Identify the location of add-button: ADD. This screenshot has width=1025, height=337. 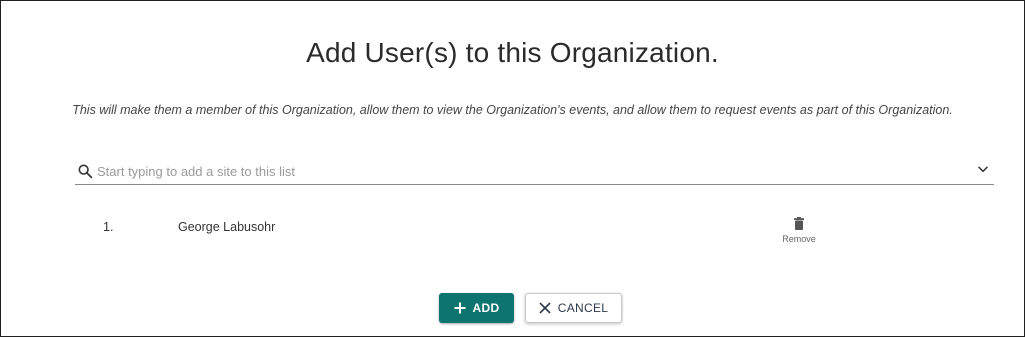
(476, 308).